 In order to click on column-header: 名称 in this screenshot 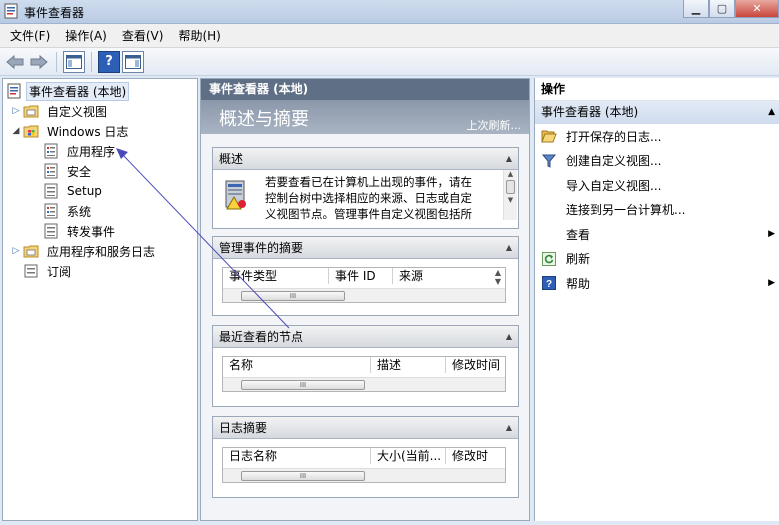, I will do `click(297, 365)`.